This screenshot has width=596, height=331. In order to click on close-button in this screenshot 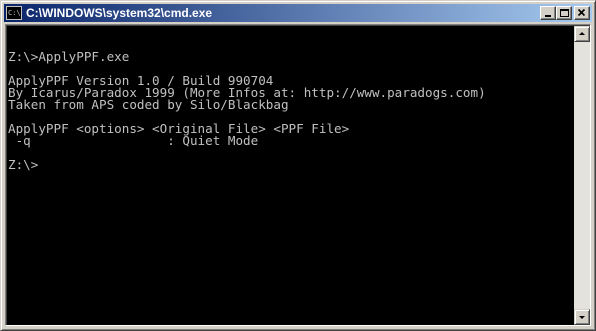, I will do `click(582, 13)`.